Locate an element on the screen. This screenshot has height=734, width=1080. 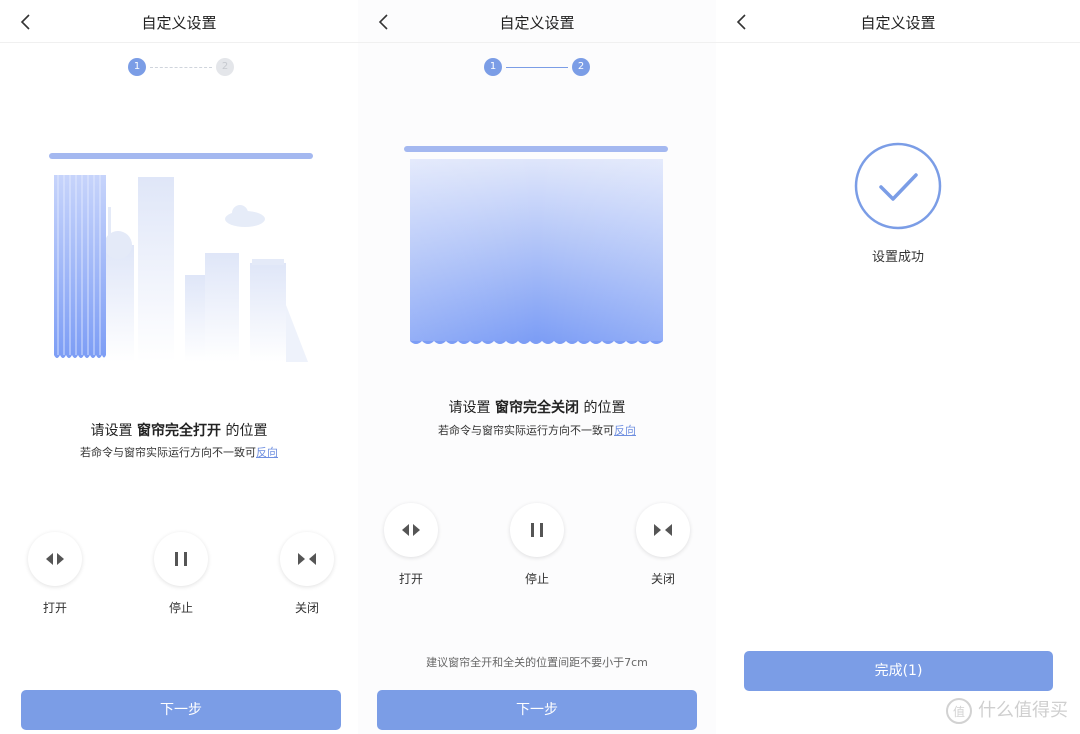
instruction-text: 请设置 窗帘完全关闭 的位置 is located at coordinates (537, 407).